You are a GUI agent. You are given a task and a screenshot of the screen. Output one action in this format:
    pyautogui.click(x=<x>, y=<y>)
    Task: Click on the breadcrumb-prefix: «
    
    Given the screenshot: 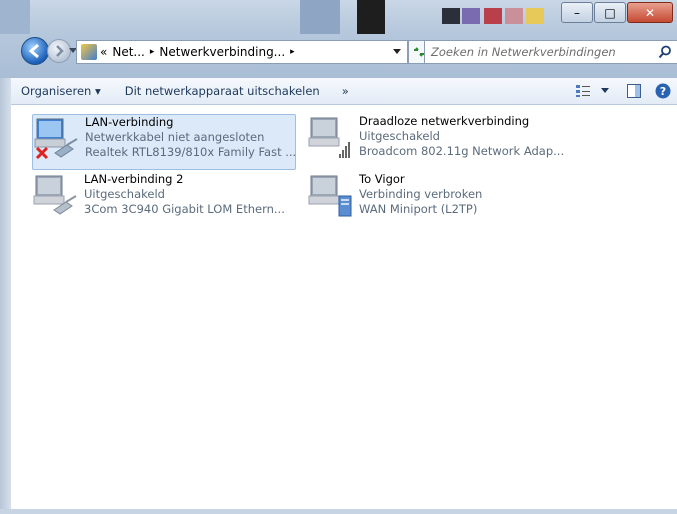 What is the action you would take?
    pyautogui.click(x=103, y=52)
    